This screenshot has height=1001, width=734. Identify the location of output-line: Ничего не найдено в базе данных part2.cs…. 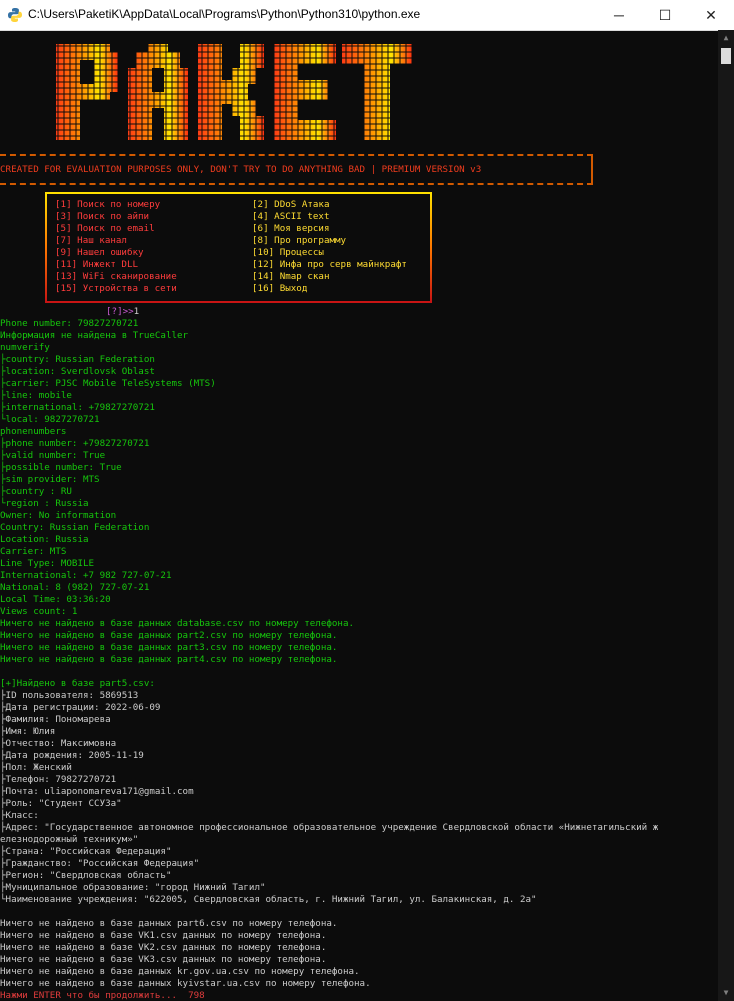
(169, 635).